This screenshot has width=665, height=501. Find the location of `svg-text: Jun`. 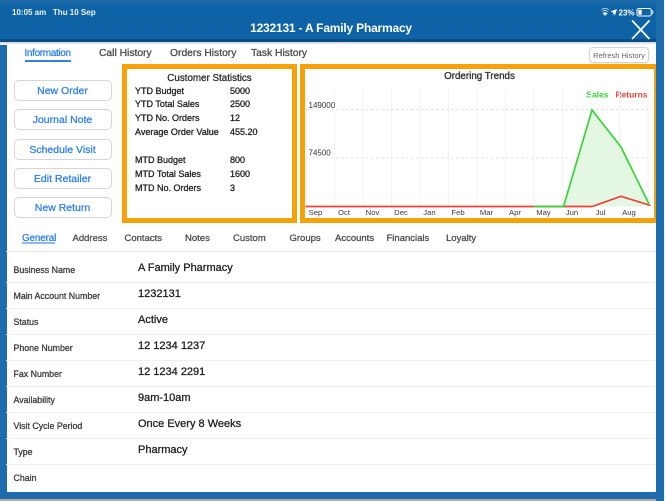

svg-text: Jun is located at coordinates (572, 212).